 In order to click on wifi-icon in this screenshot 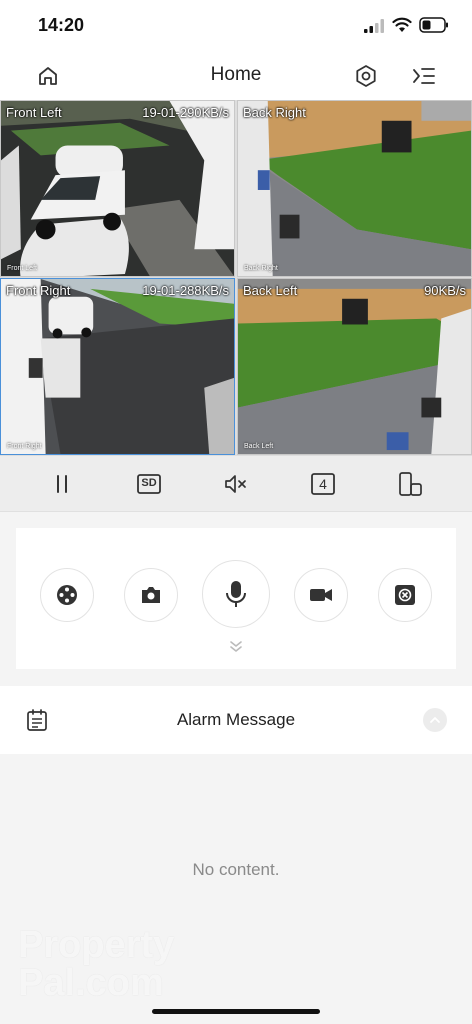, I will do `click(402, 24)`.